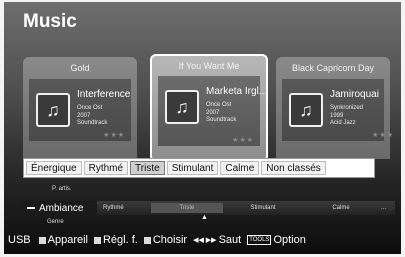  What do you see at coordinates (104, 94) in the screenshot?
I see `song-title: Interference` at bounding box center [104, 94].